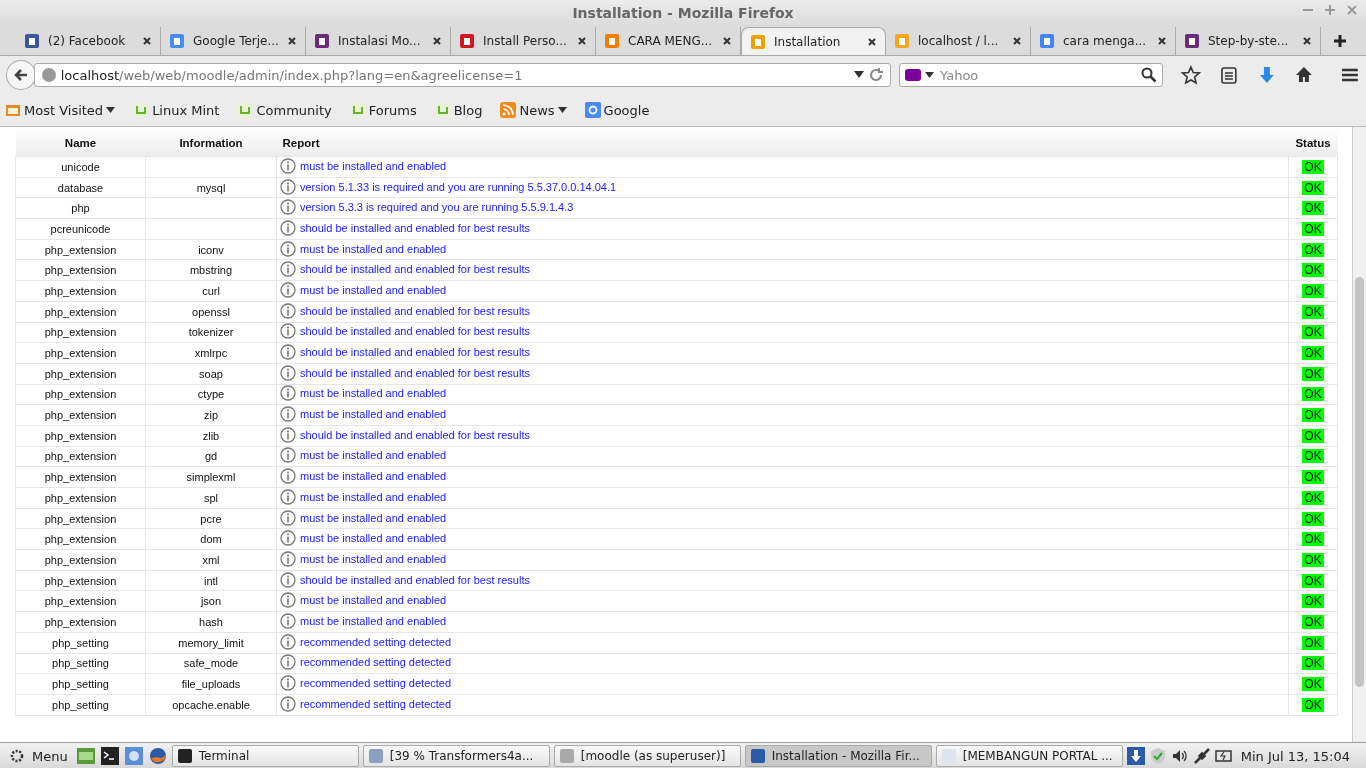 This screenshot has width=1366, height=768. What do you see at coordinates (920, 75) in the screenshot?
I see `search-engine-icon` at bounding box center [920, 75].